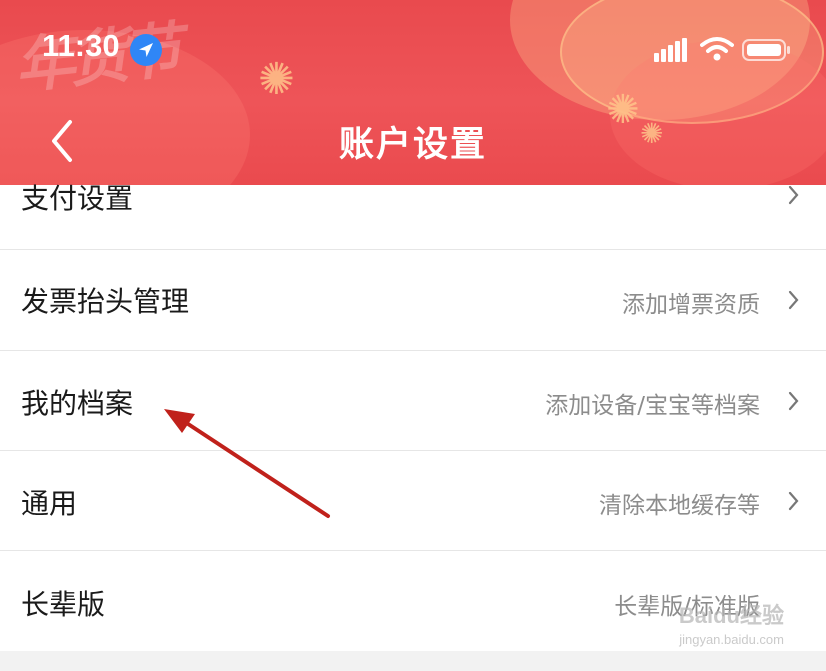  What do you see at coordinates (413, 401) in the screenshot?
I see `settings-row-my-profile: 我的档案 添加设备/宝宝等档案` at bounding box center [413, 401].